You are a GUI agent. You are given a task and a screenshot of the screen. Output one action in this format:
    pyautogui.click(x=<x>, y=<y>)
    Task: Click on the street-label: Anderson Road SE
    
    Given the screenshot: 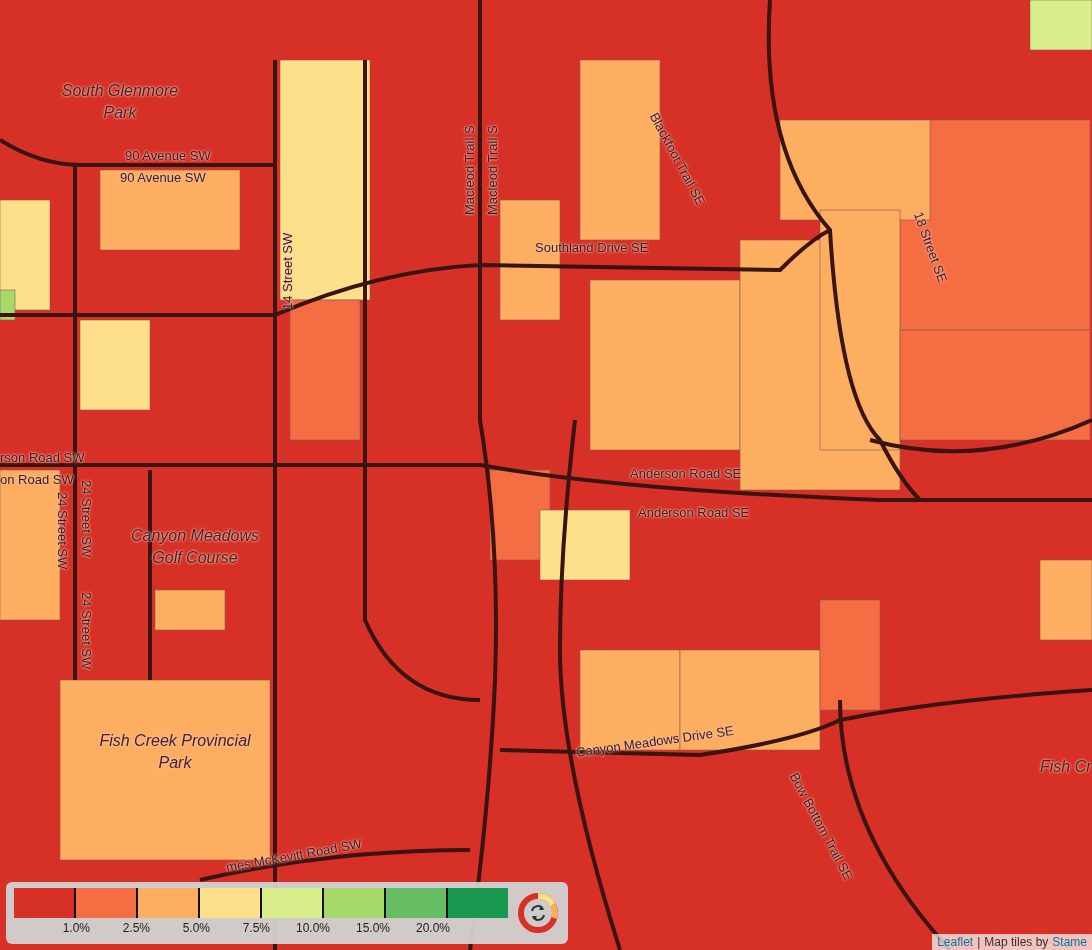 What is the action you would take?
    pyautogui.click(x=694, y=512)
    